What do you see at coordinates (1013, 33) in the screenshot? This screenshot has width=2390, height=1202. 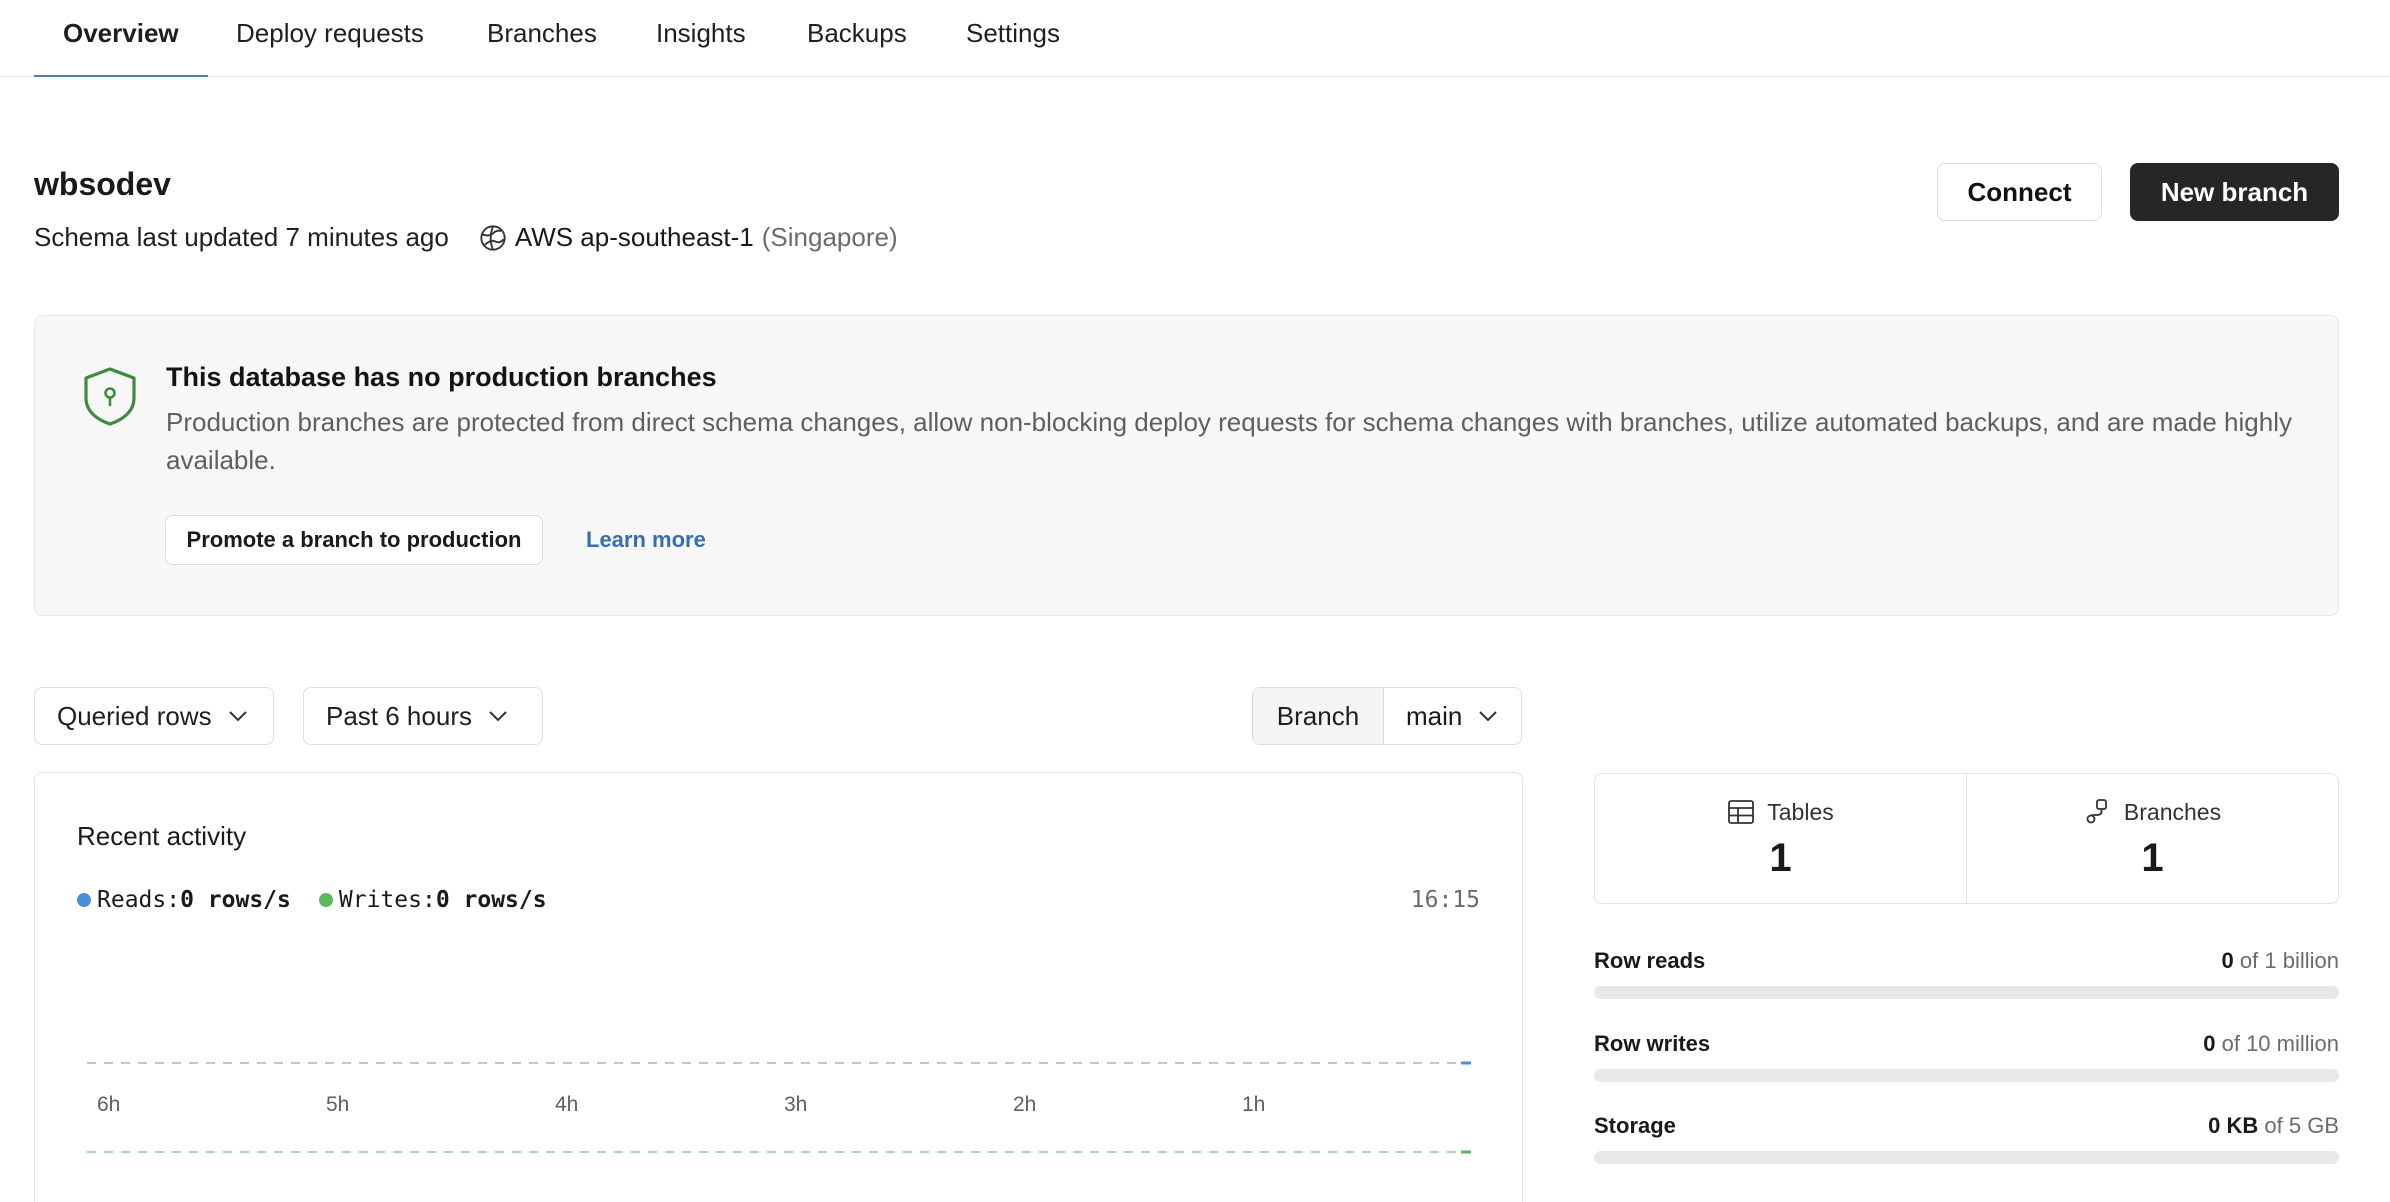 I see `tab-settings: Settings` at bounding box center [1013, 33].